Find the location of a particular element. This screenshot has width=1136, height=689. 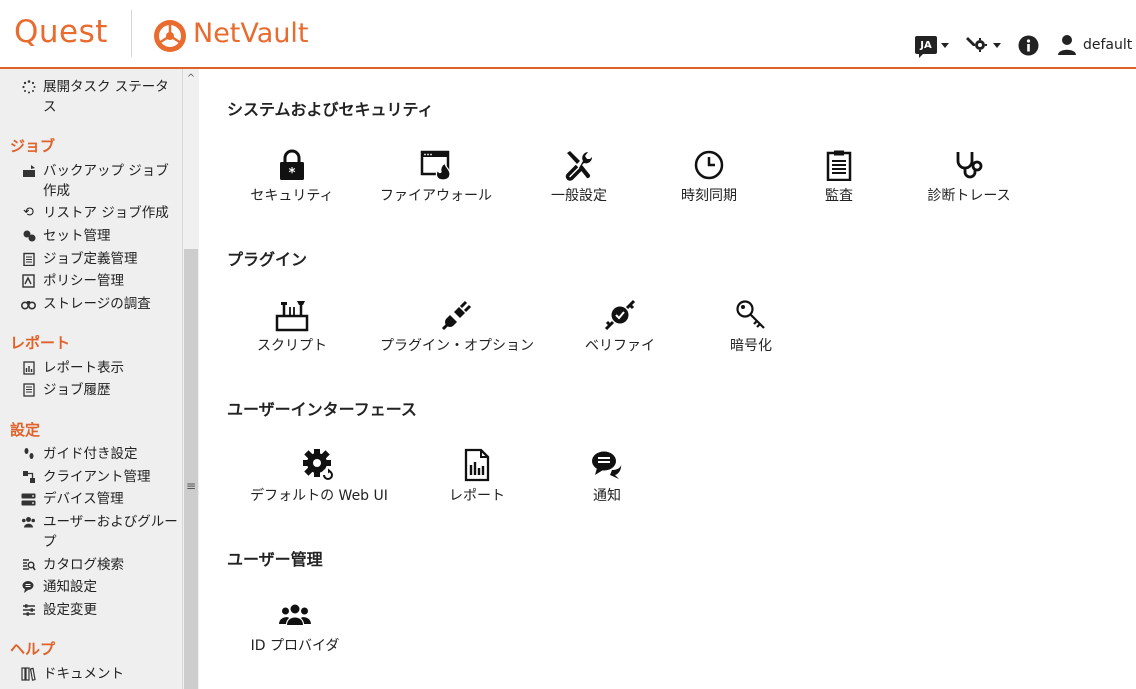

policy-icon is located at coordinates (28, 281).